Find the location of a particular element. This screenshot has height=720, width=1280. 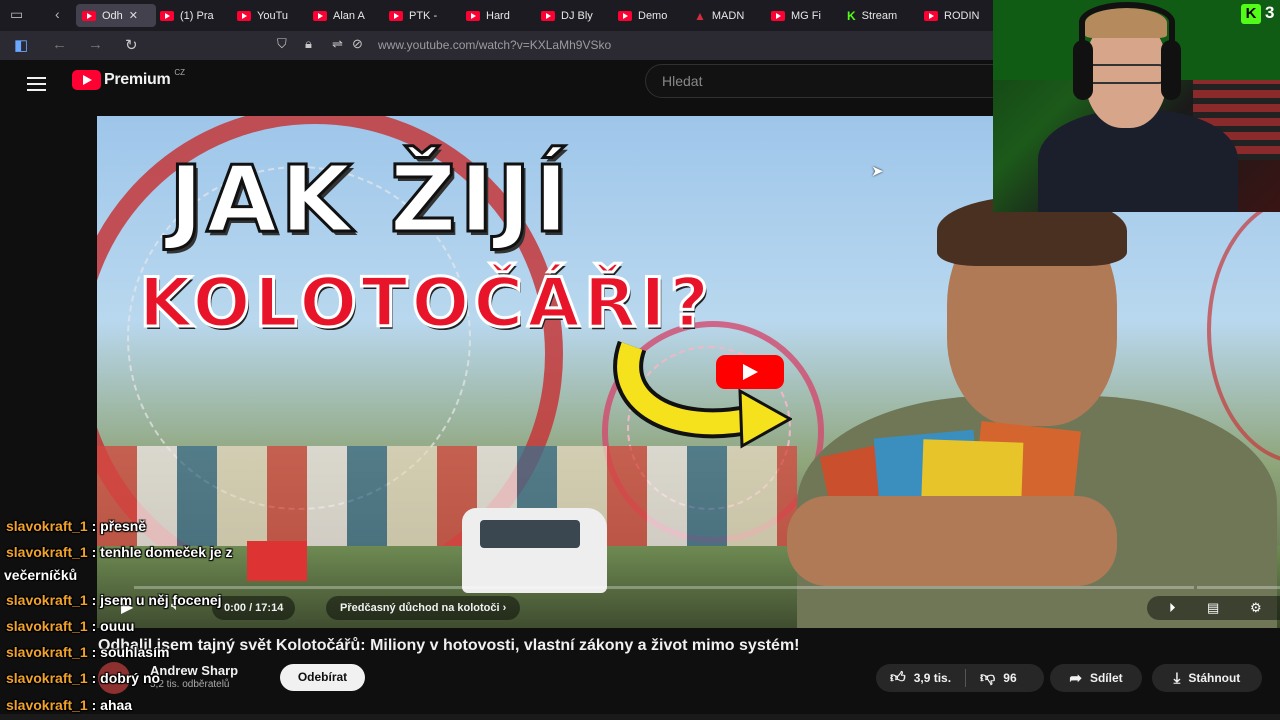

subscribe-button: Odebírat is located at coordinates (322, 677).